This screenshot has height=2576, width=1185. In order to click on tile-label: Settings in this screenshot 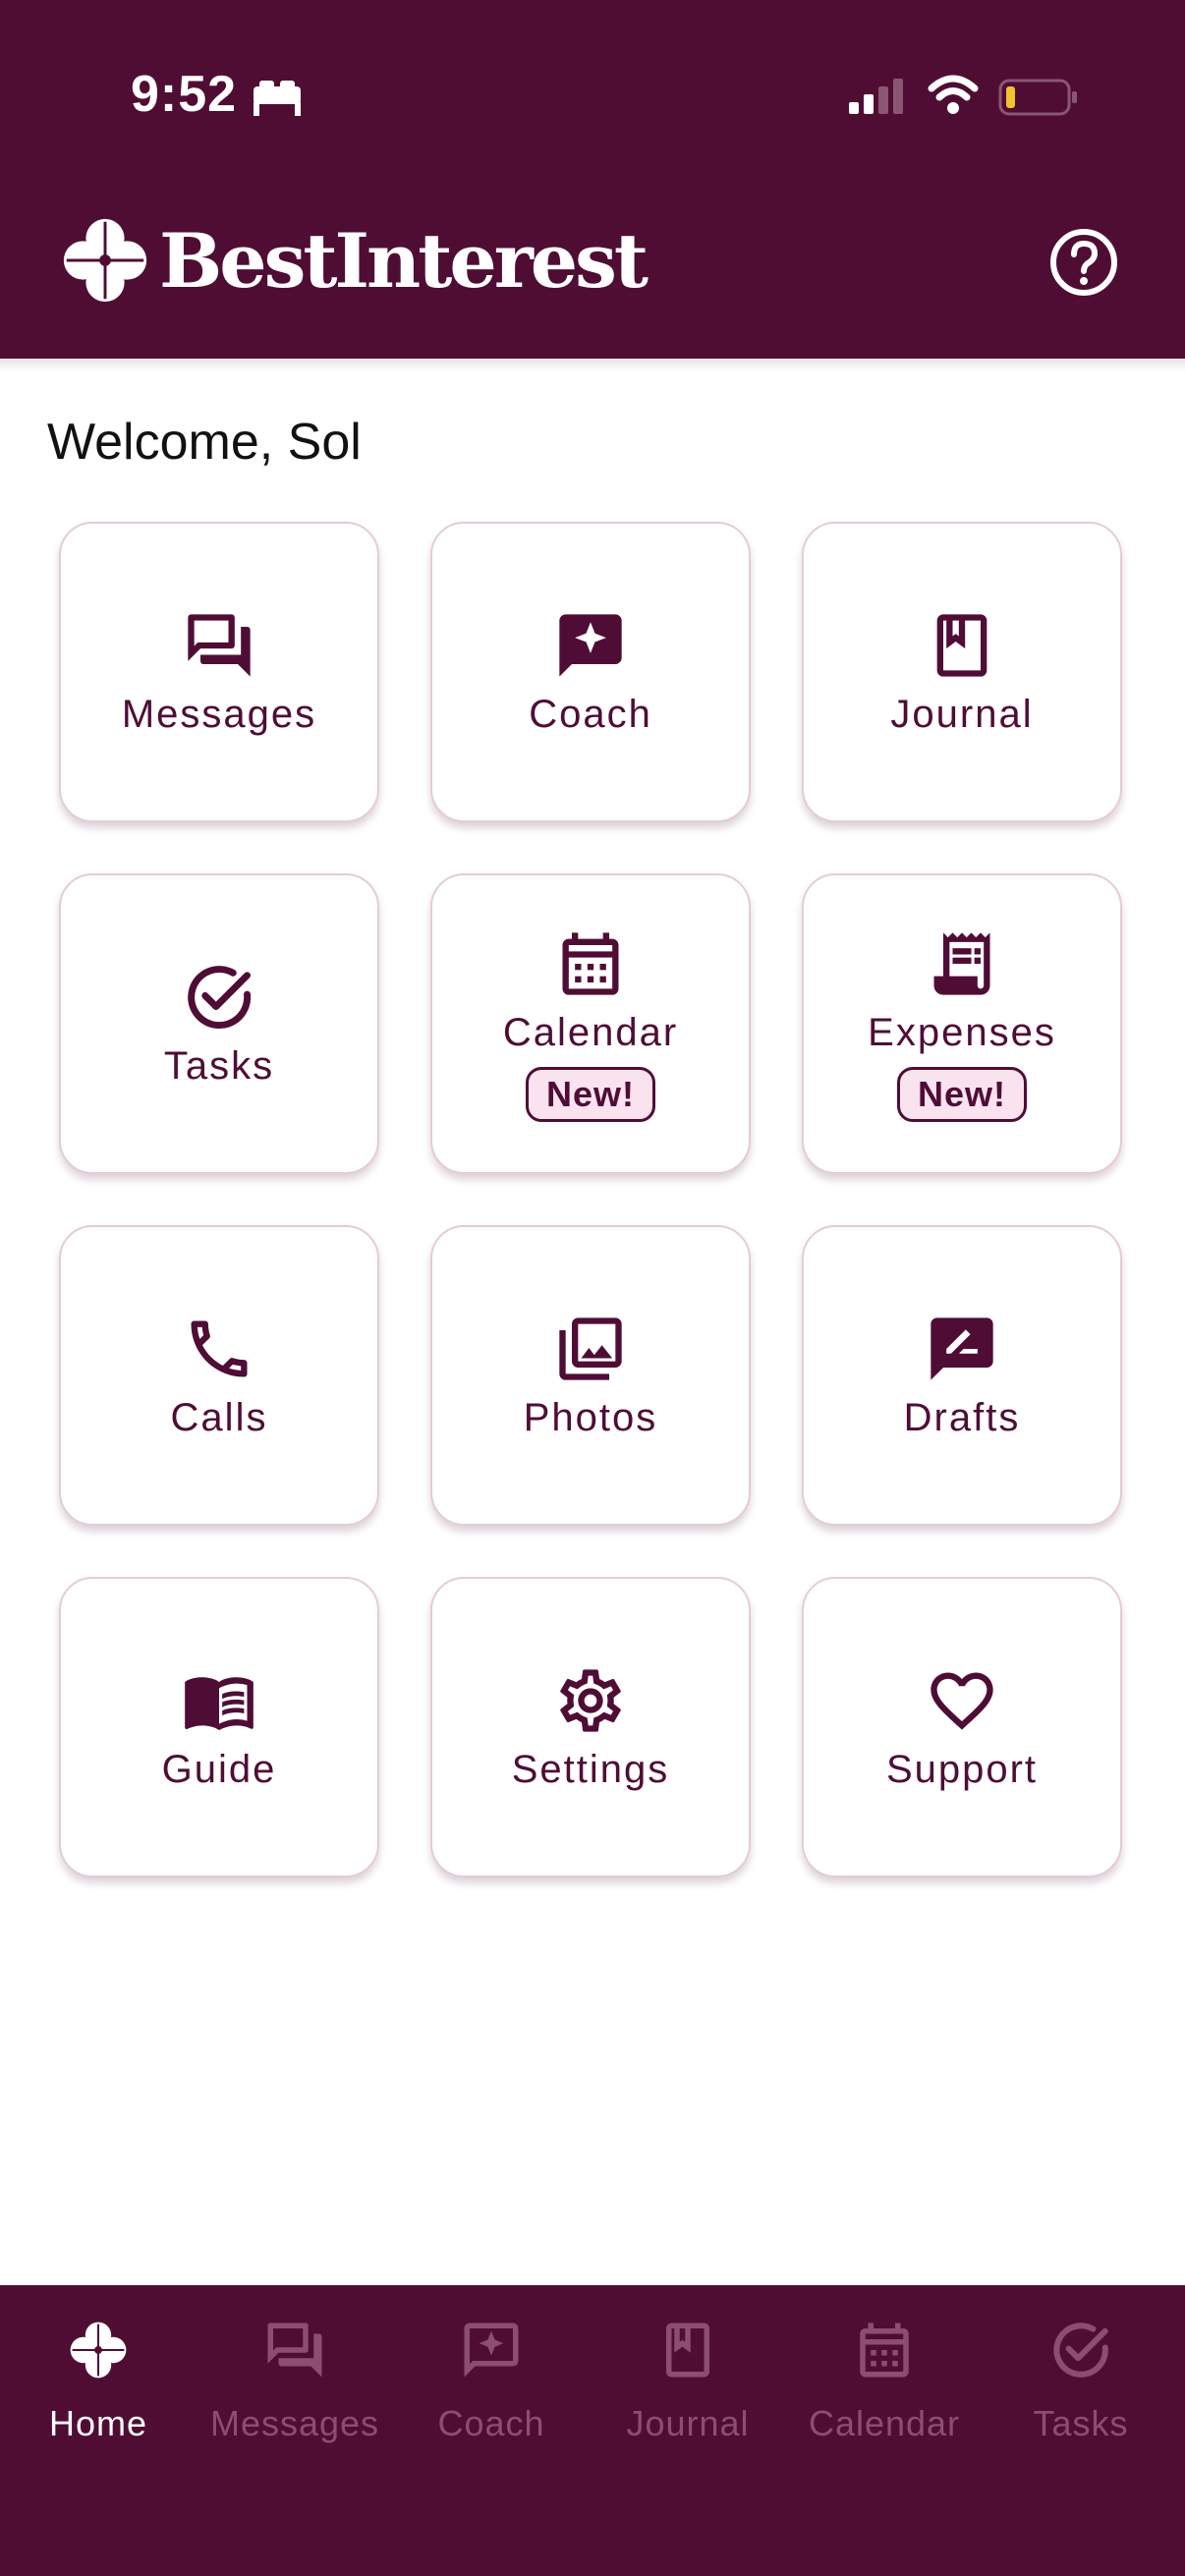, I will do `click(591, 1769)`.